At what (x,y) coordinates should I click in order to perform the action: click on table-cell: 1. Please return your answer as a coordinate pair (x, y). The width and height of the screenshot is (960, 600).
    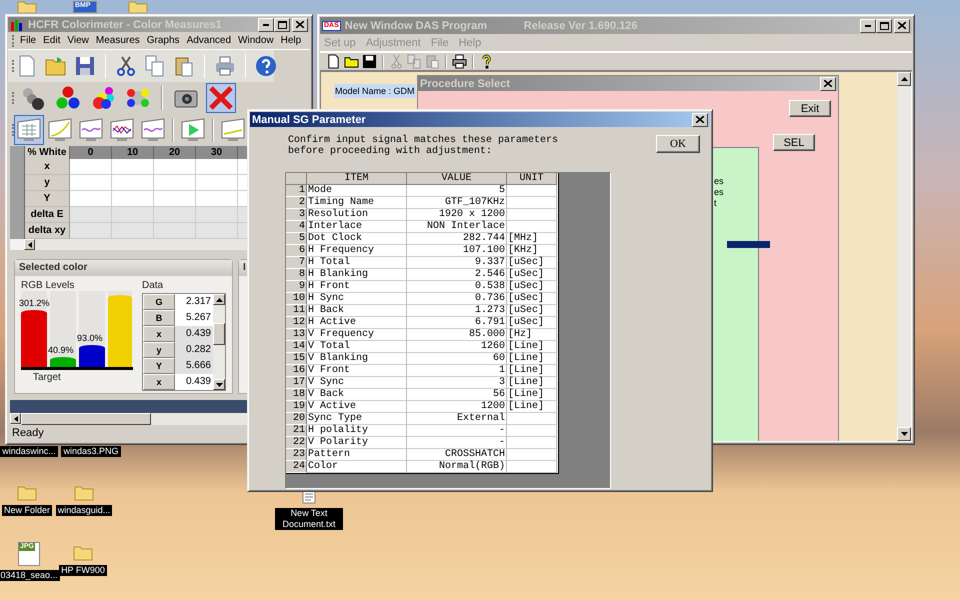
    Looking at the image, I should click on (457, 371).